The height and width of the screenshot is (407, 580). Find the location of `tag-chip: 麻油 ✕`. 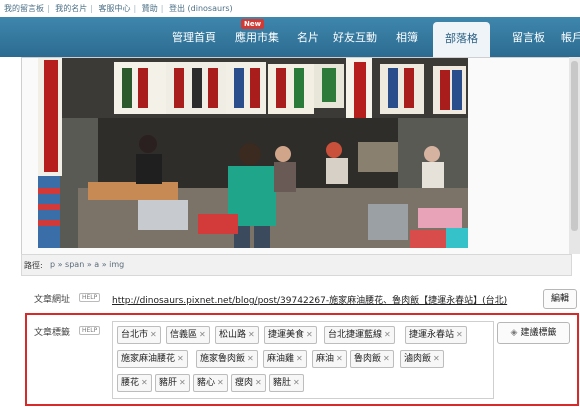

tag-chip: 麻油 ✕ is located at coordinates (329, 359).